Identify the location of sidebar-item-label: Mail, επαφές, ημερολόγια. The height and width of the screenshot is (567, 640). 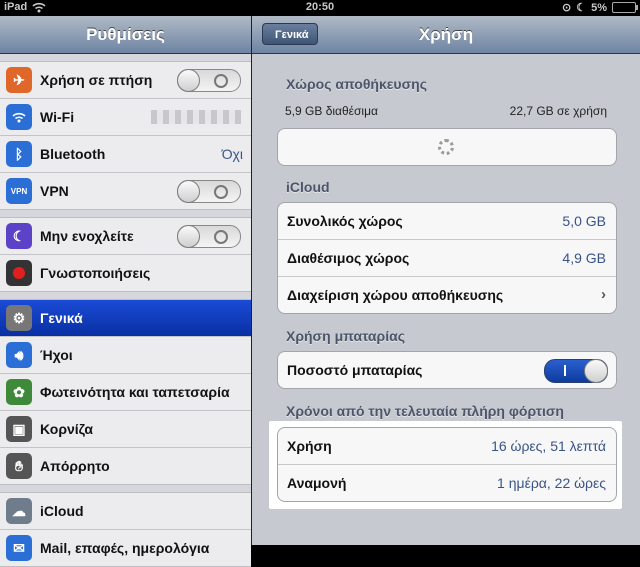
(125, 548).